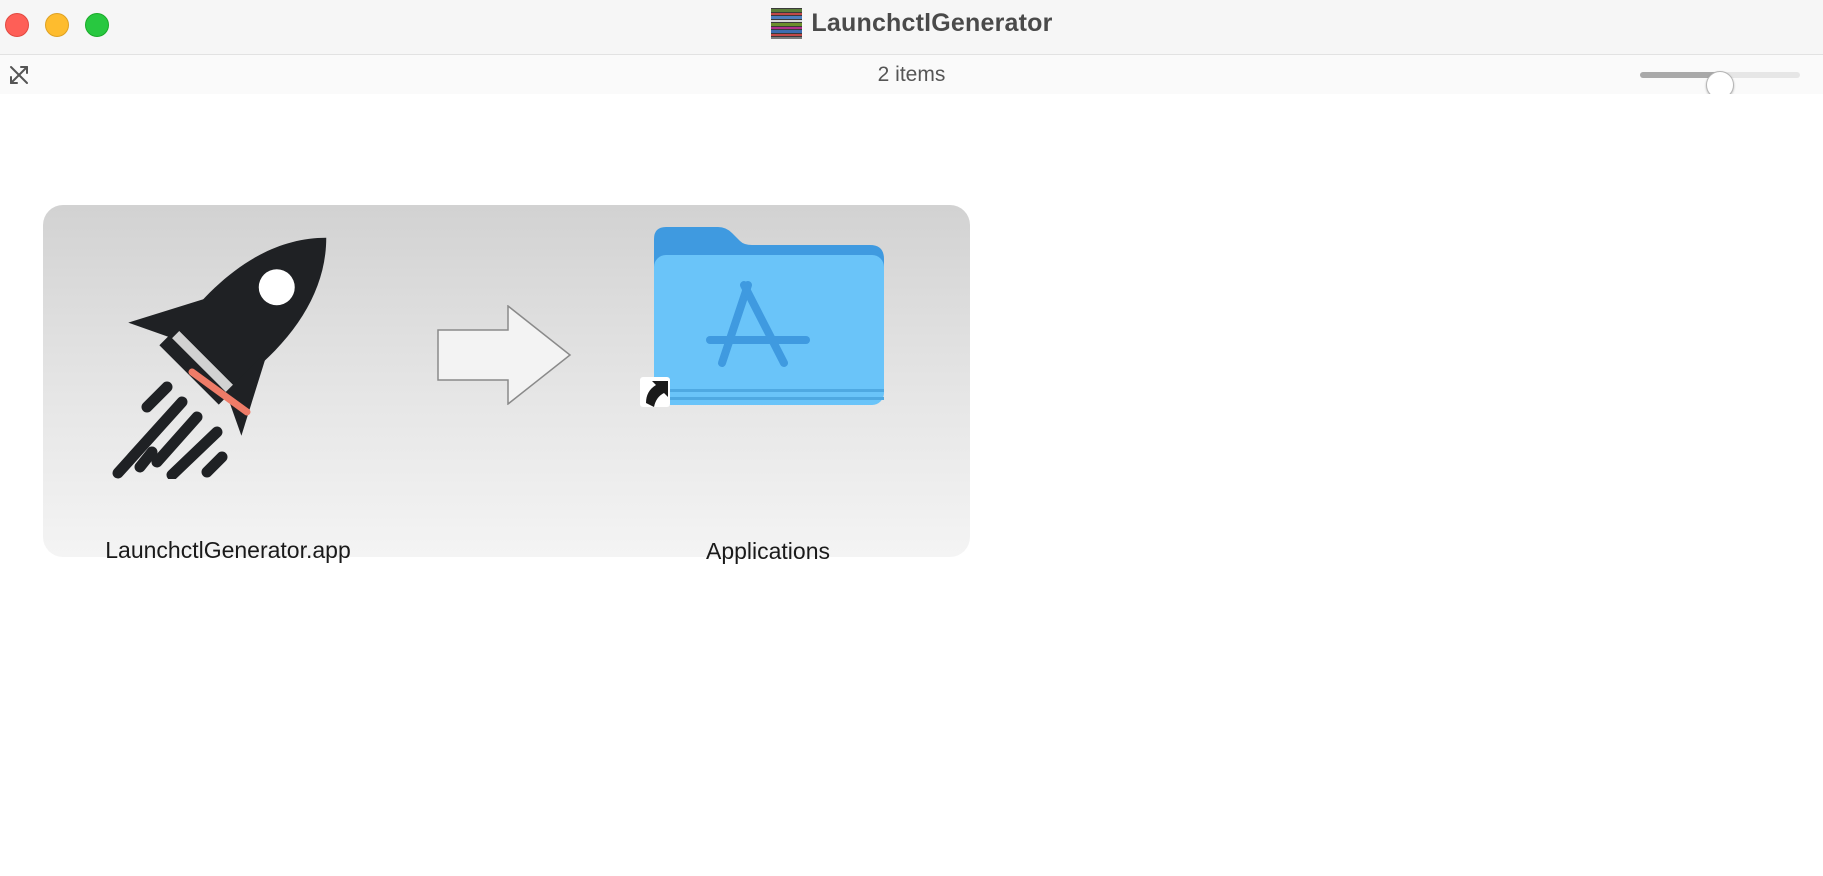 The width and height of the screenshot is (1823, 876). I want to click on status-bar: 2 items, so click(911, 76).